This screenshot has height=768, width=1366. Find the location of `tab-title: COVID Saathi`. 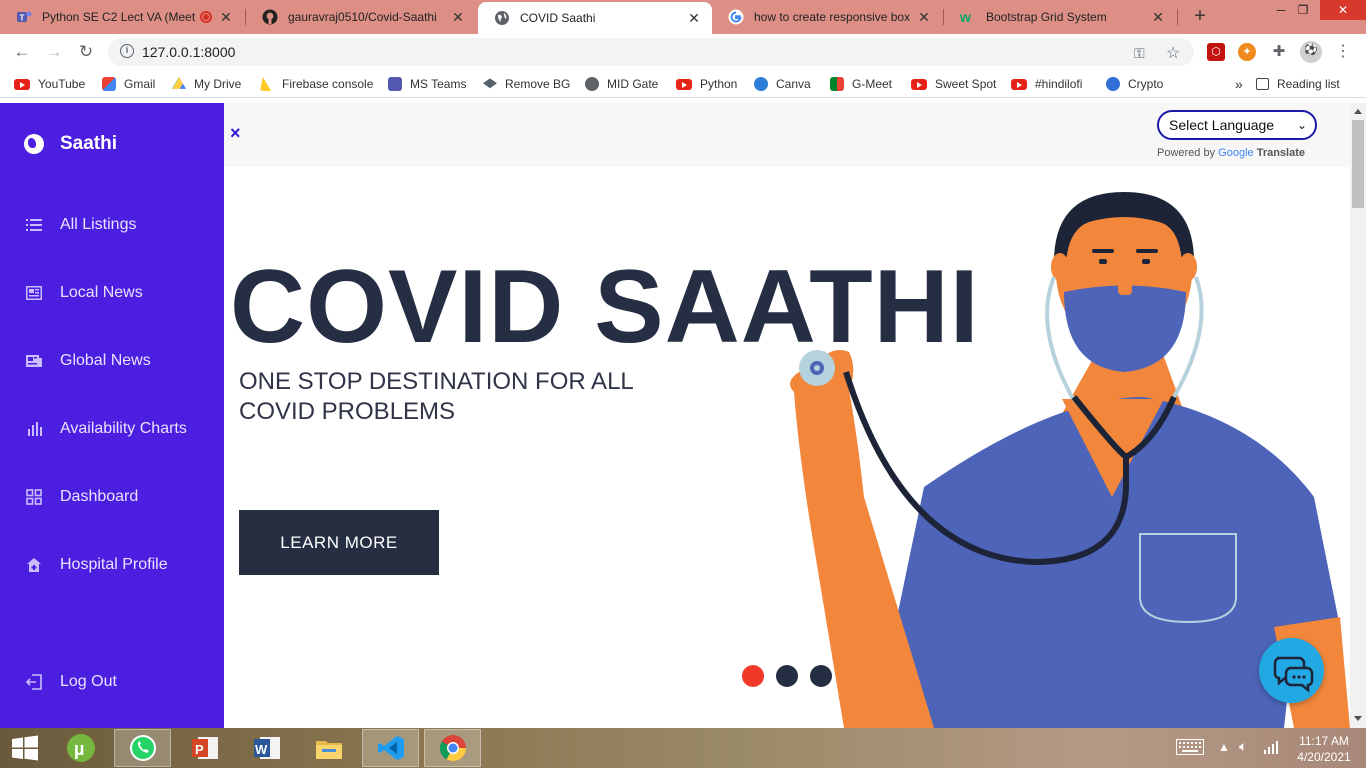

tab-title: COVID Saathi is located at coordinates (558, 18).